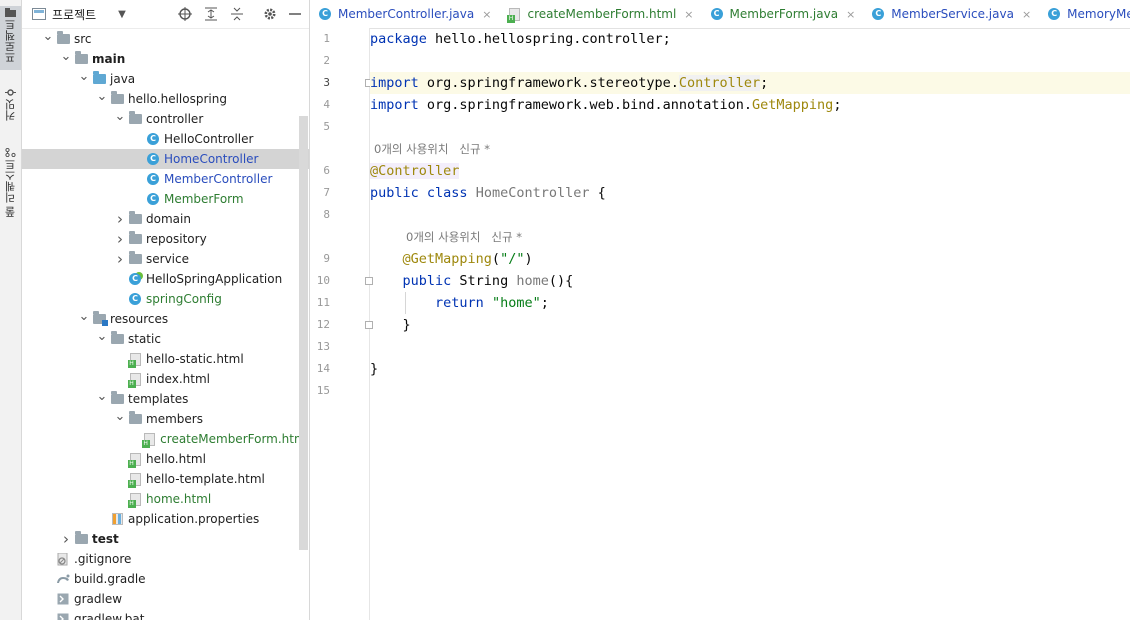  I want to click on usage-hint-method: 0개의 사용위치 신규 *, so click(464, 237).